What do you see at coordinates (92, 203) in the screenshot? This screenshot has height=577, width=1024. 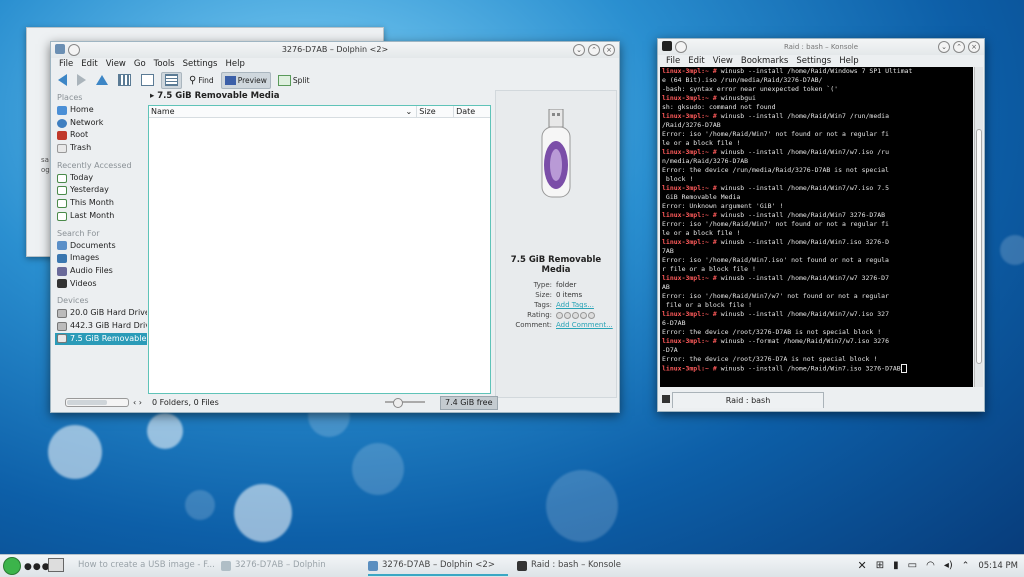 I see `sidebar-item-label: This Month` at bounding box center [92, 203].